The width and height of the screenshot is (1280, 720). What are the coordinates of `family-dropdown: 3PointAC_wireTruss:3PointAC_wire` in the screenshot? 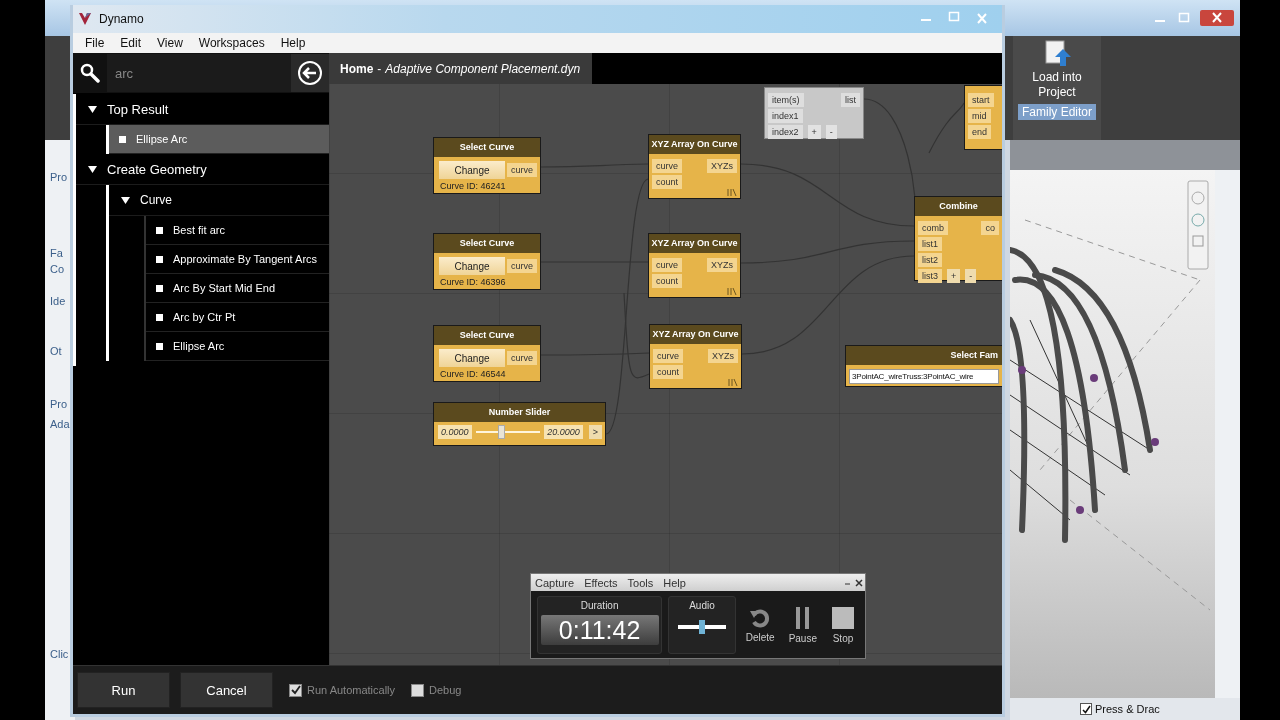 It's located at (924, 376).